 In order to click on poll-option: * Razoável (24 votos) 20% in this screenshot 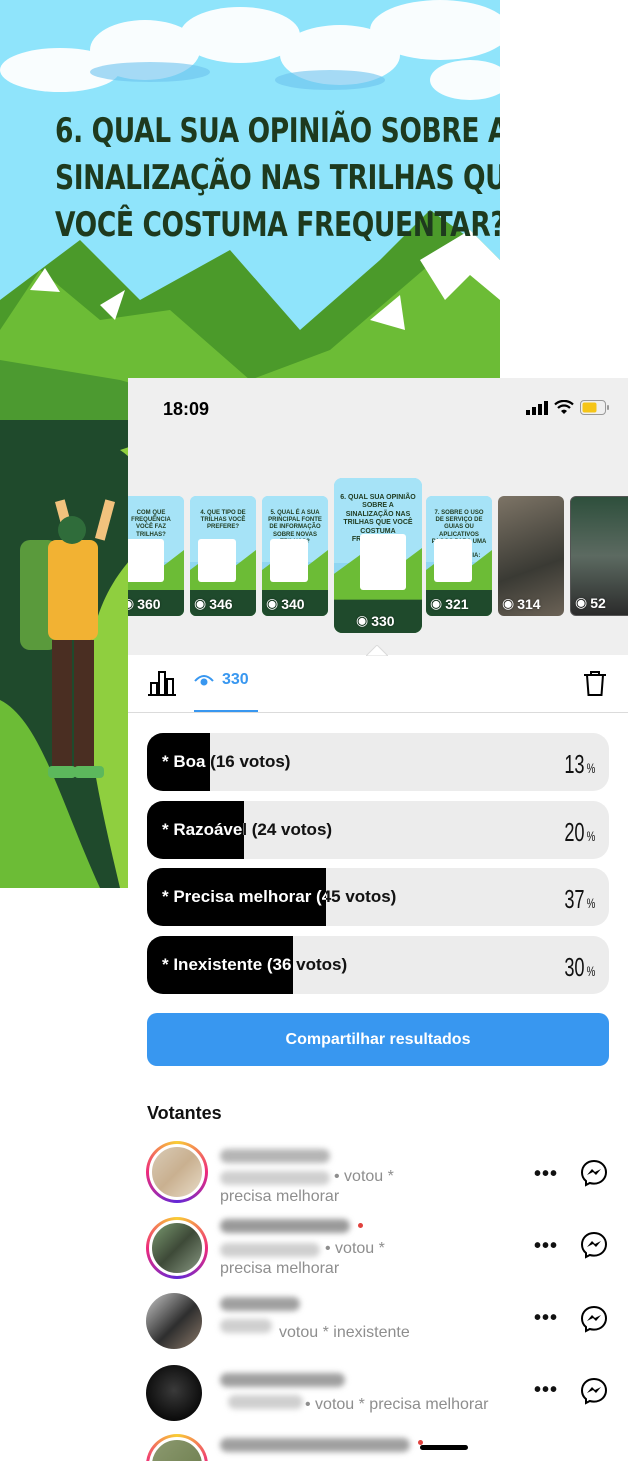, I will do `click(378, 830)`.